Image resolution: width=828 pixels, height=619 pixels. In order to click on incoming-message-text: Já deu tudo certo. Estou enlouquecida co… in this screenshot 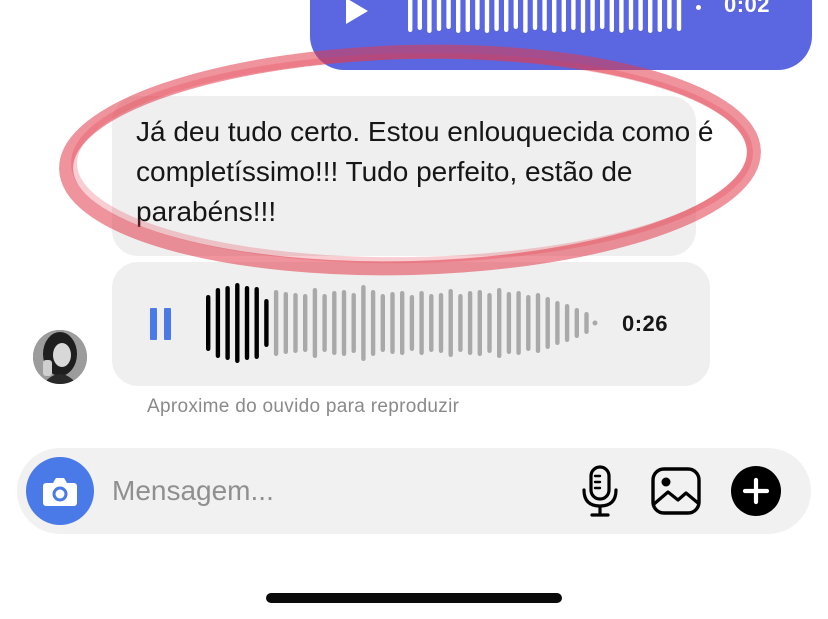, I will do `click(425, 171)`.